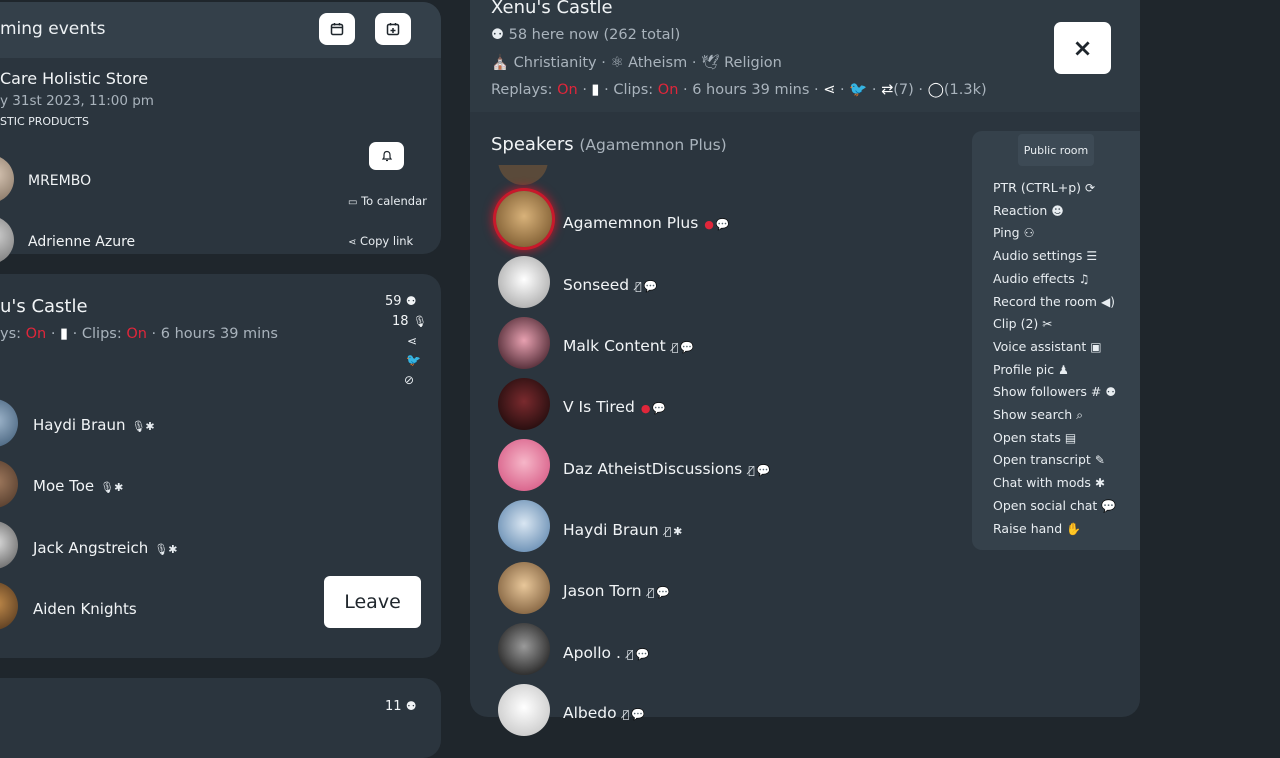 This screenshot has width=1280, height=758. Describe the element at coordinates (1049, 482) in the screenshot. I see `menu-item: Chat with mods ✱` at that location.